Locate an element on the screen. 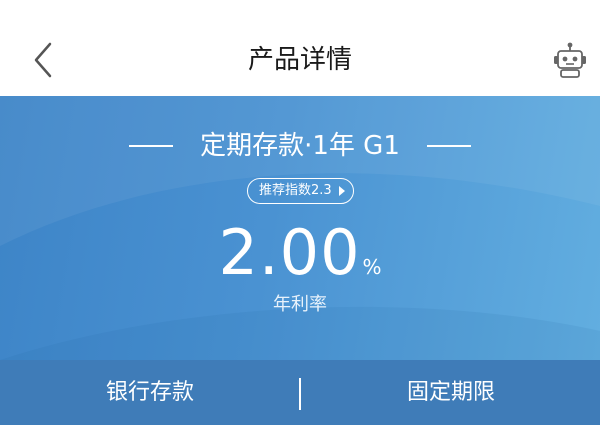  tag-fixed-term: 固定期限 is located at coordinates (450, 392).